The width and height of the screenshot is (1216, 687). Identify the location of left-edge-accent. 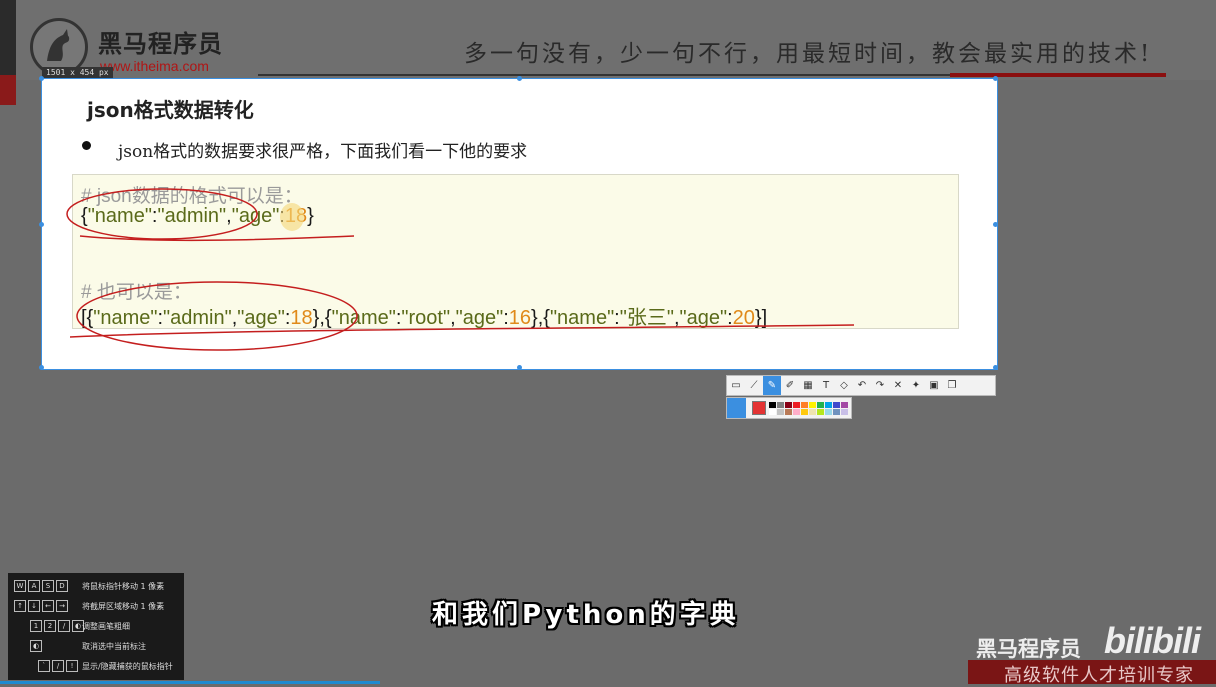
(8, 90).